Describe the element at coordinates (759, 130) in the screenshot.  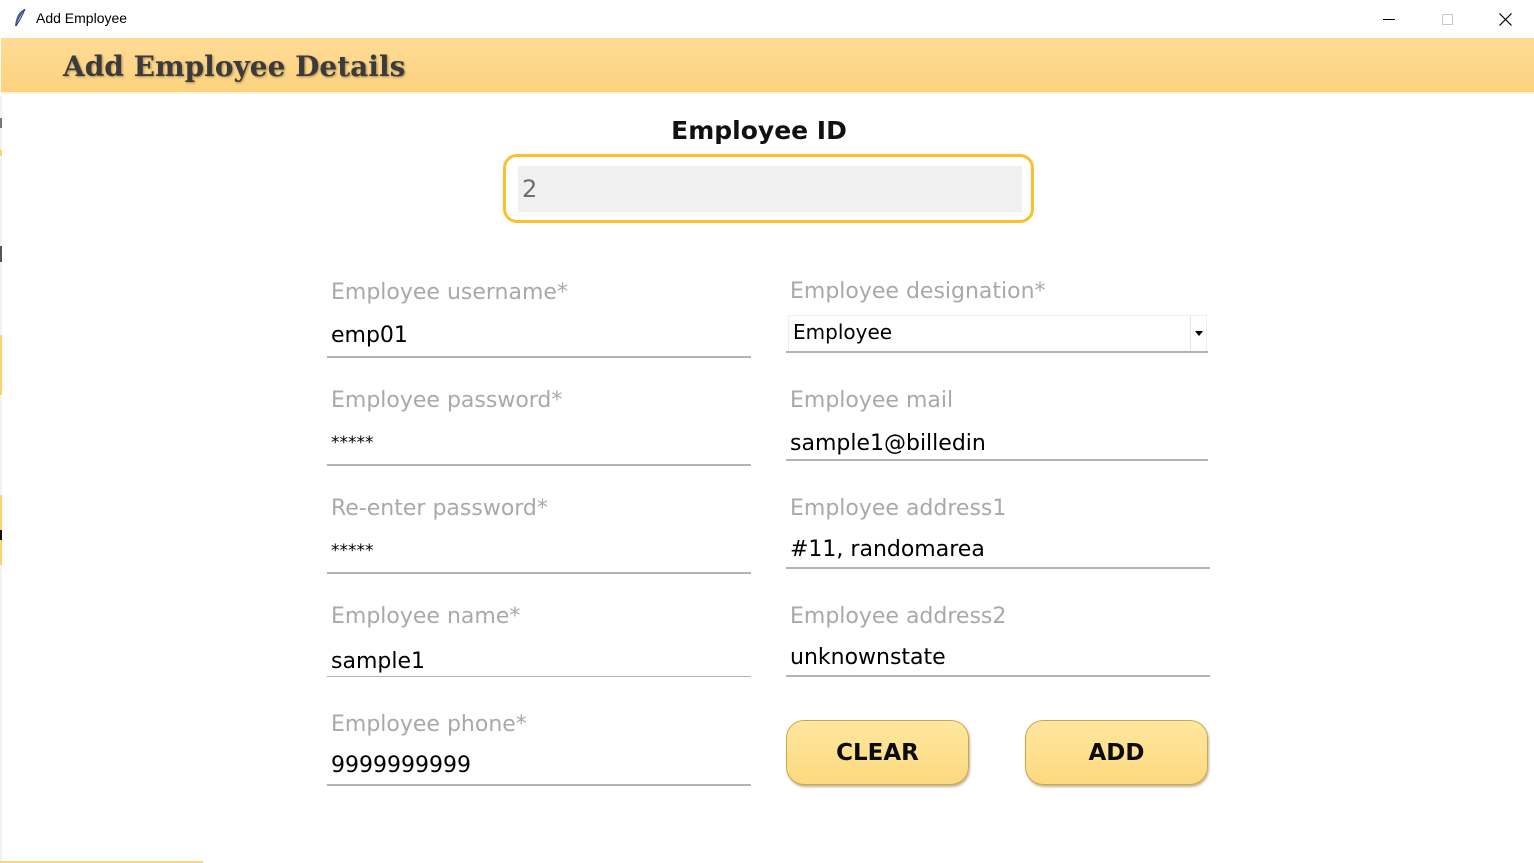
I see `employee-id-label: Employee ID` at that location.